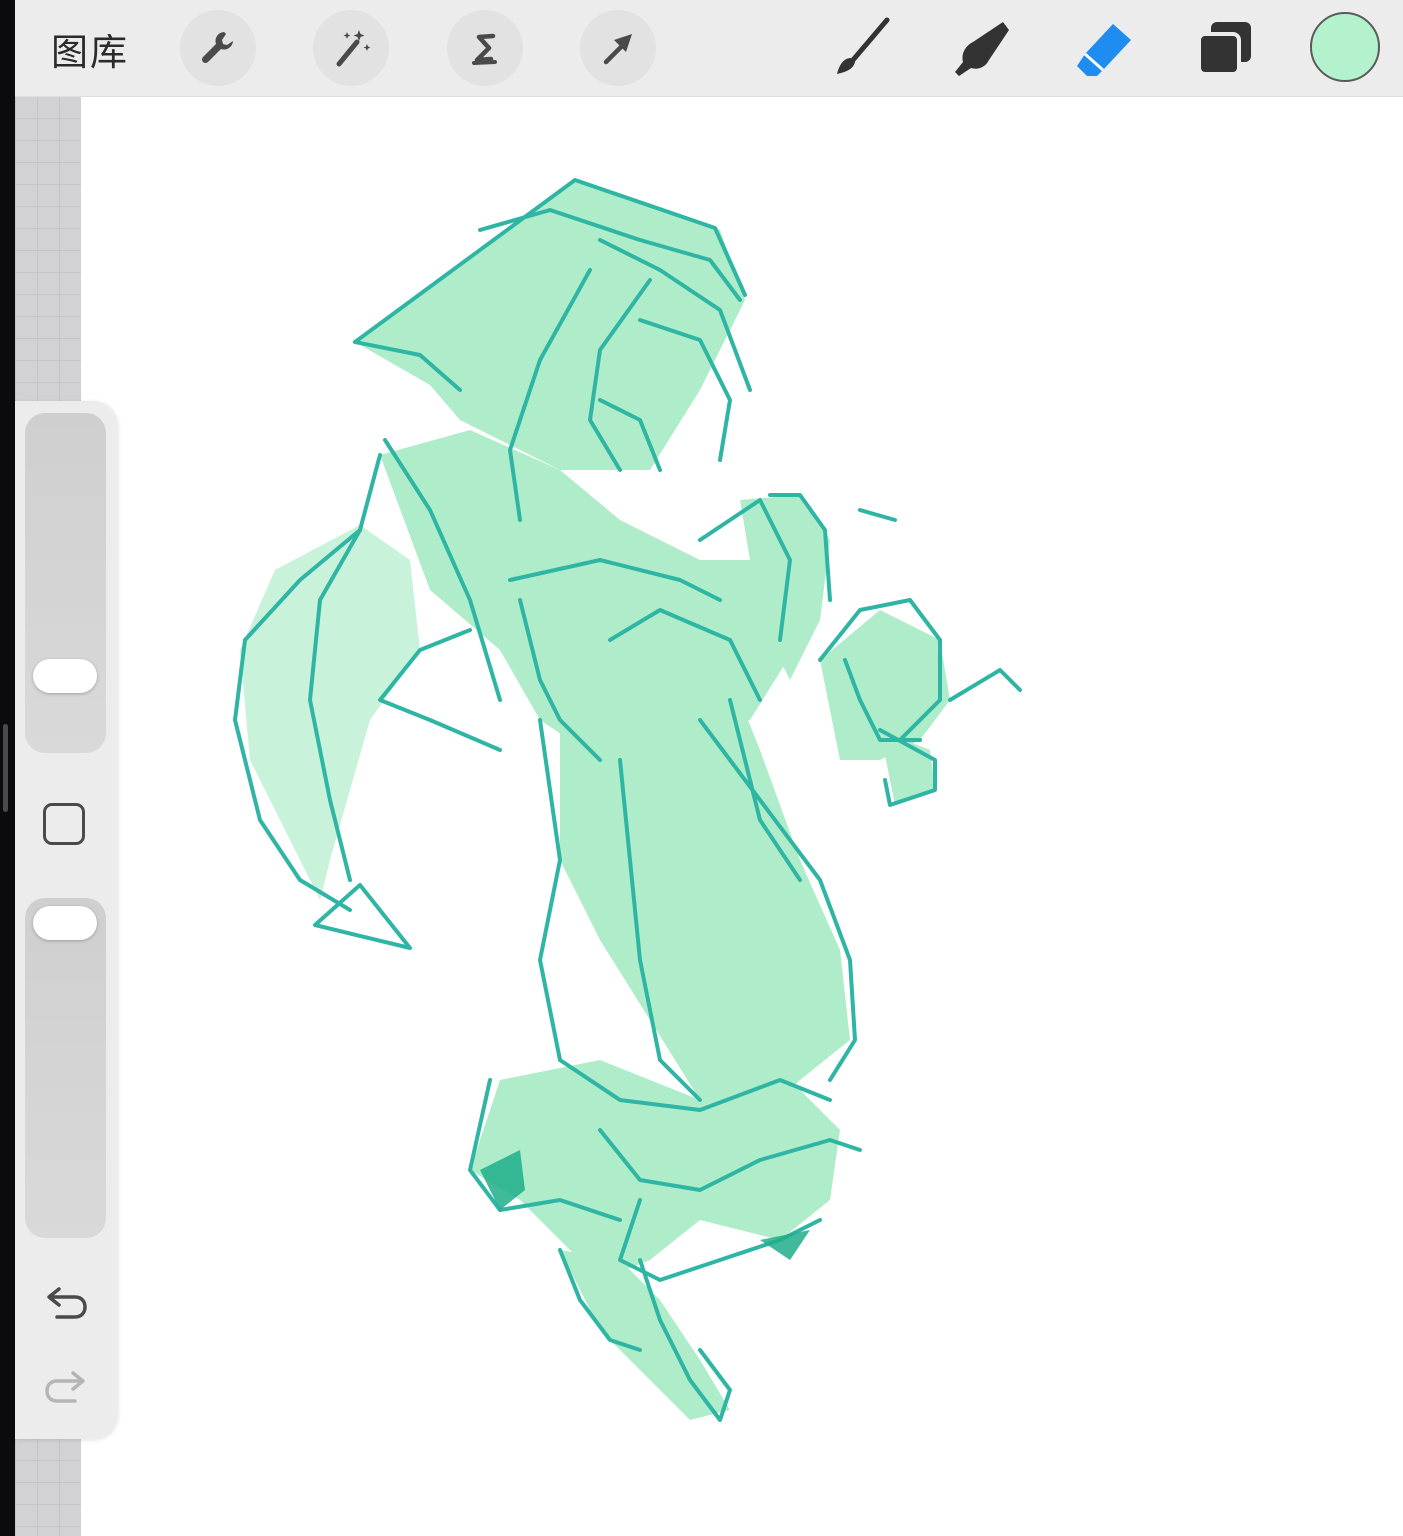 This screenshot has width=1403, height=1536. Describe the element at coordinates (90, 49) in the screenshot. I see `gallery-button: 图库` at that location.